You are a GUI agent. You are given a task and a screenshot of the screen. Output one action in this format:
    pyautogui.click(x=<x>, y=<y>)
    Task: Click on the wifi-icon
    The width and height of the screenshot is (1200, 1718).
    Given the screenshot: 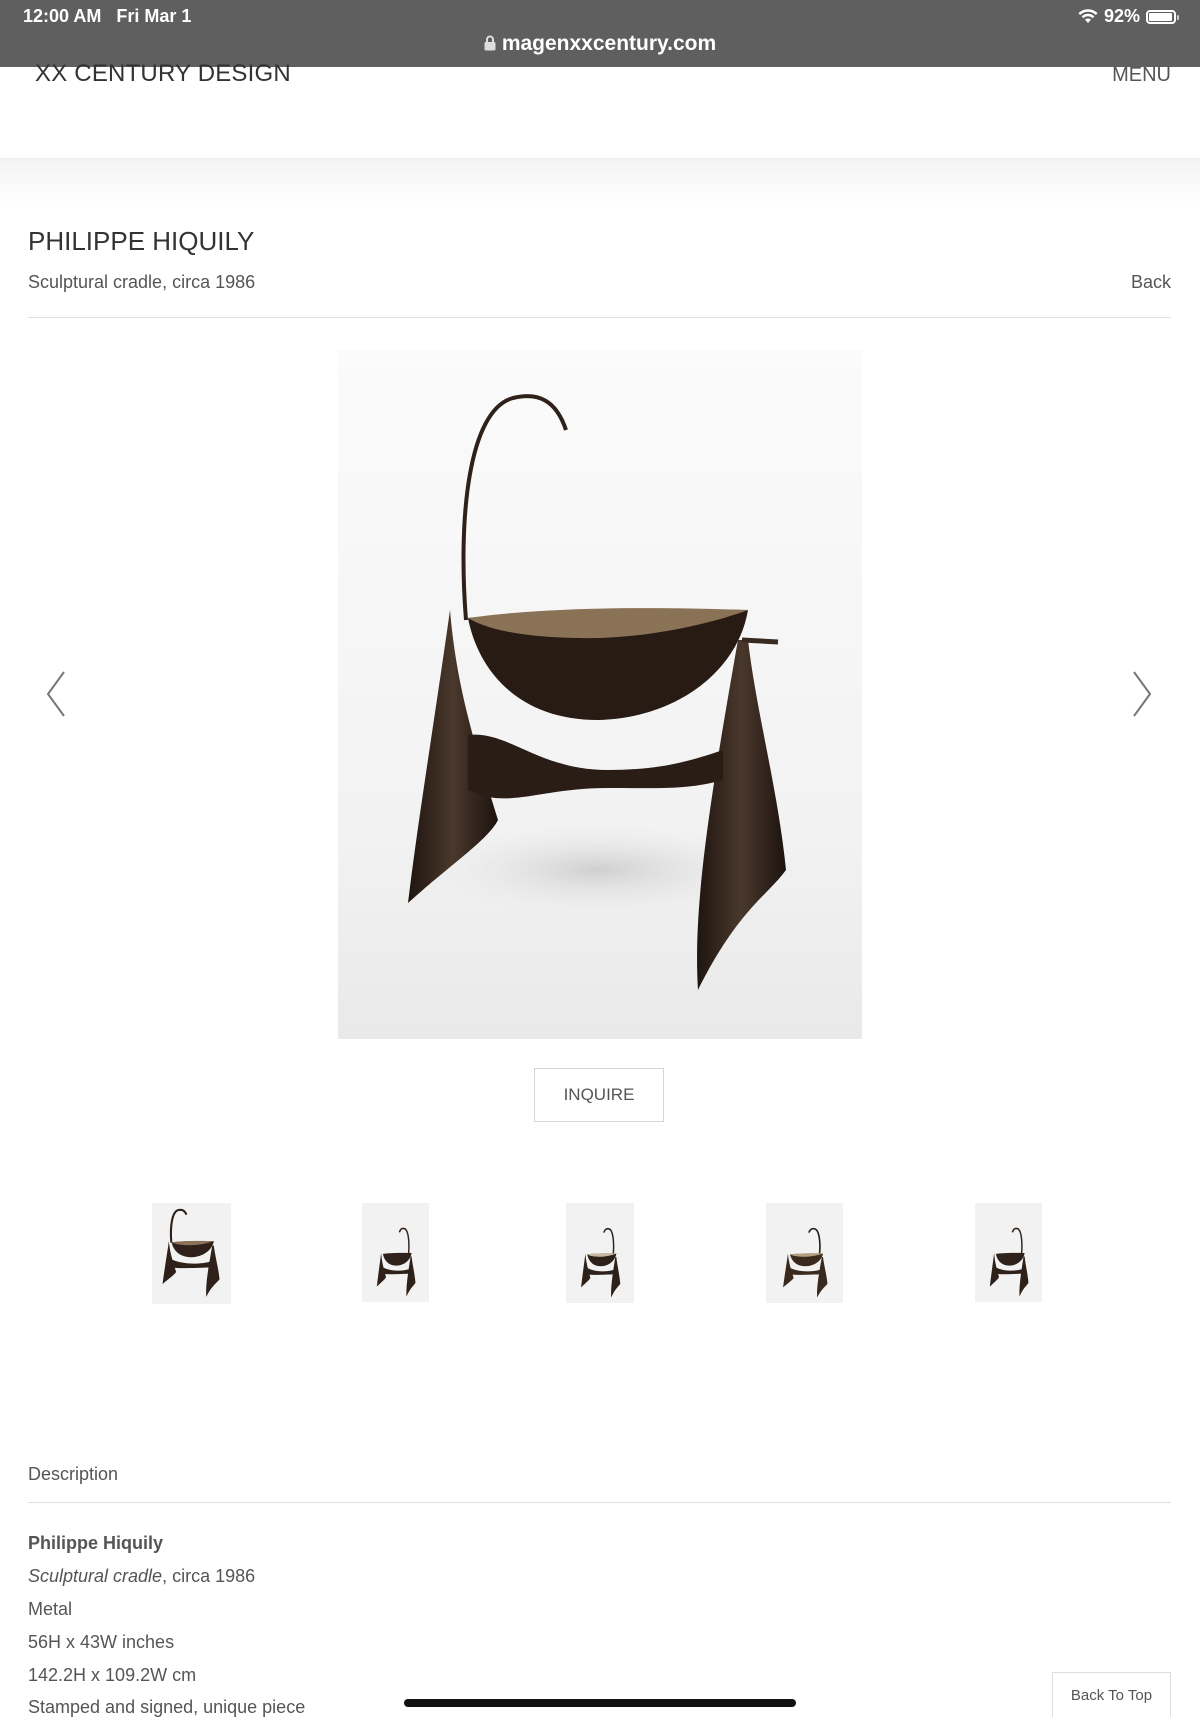 What is the action you would take?
    pyautogui.click(x=1088, y=16)
    